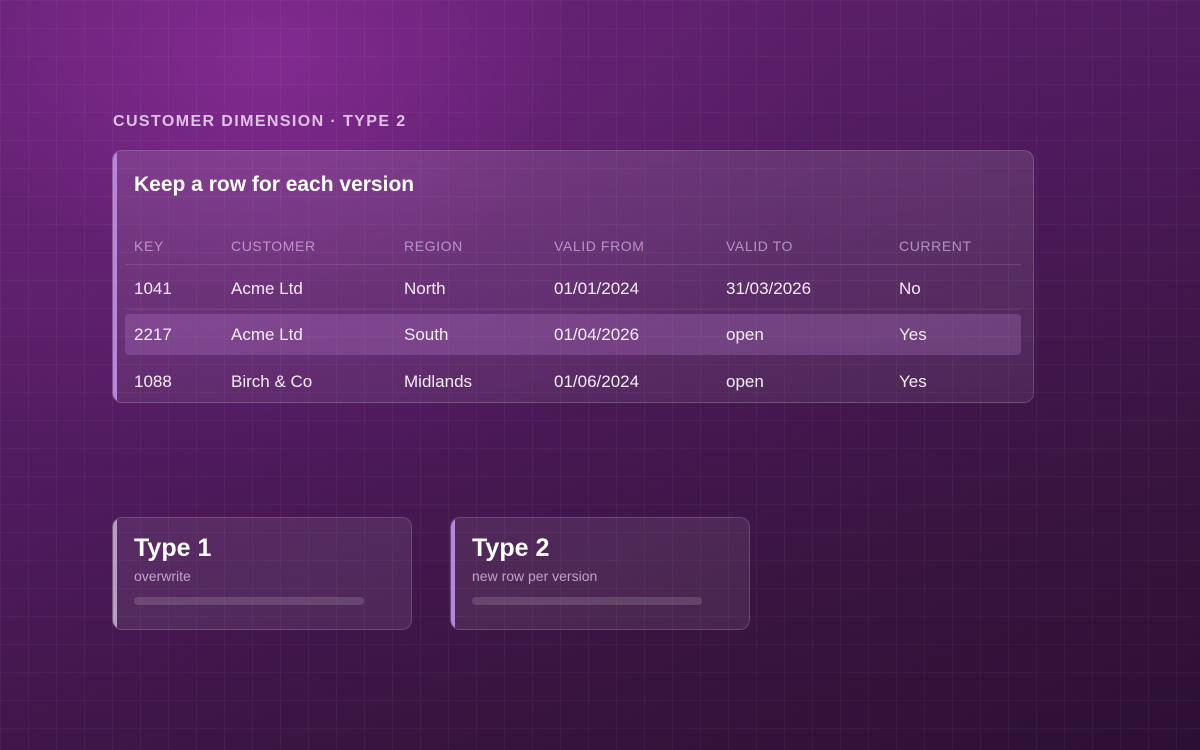  Describe the element at coordinates (273, 245) in the screenshot. I see `column-header-customer: CUSTOMER` at that location.